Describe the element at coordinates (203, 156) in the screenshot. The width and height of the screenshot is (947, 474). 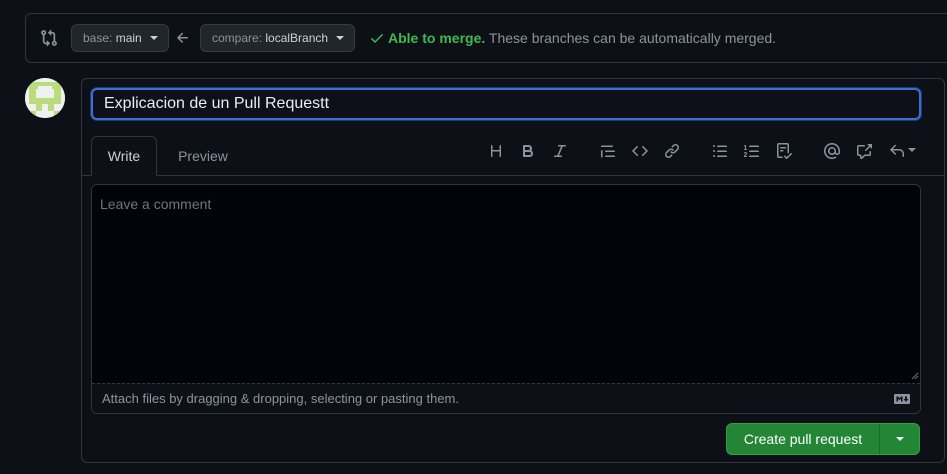
I see `tab-preview: Preview` at that location.